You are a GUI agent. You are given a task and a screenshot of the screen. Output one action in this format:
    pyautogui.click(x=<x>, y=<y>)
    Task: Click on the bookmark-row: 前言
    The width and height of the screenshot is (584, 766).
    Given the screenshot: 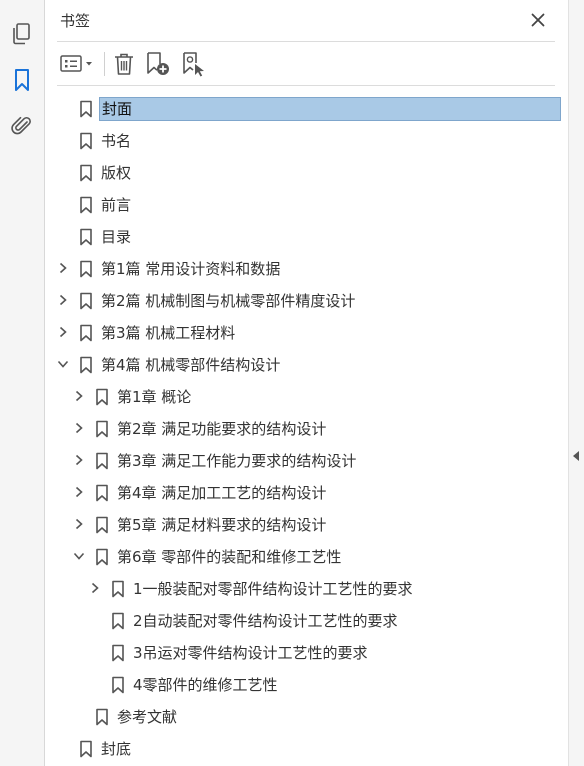 What is the action you would take?
    pyautogui.click(x=306, y=204)
    